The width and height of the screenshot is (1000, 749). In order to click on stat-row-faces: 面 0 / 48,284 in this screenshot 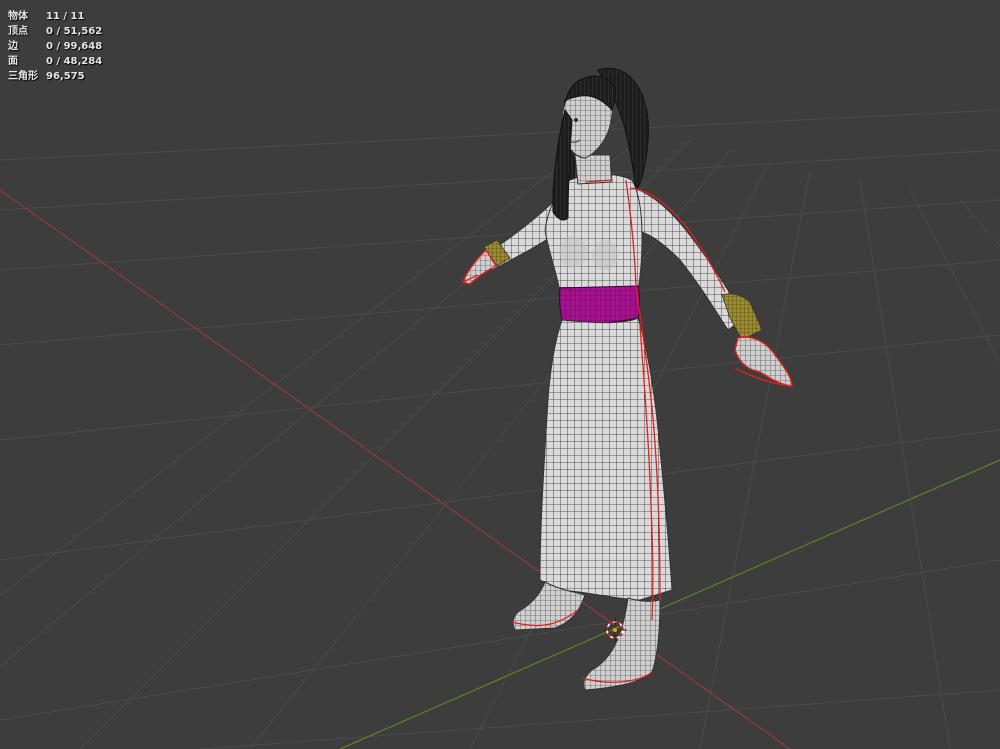, I will do `click(55, 61)`.